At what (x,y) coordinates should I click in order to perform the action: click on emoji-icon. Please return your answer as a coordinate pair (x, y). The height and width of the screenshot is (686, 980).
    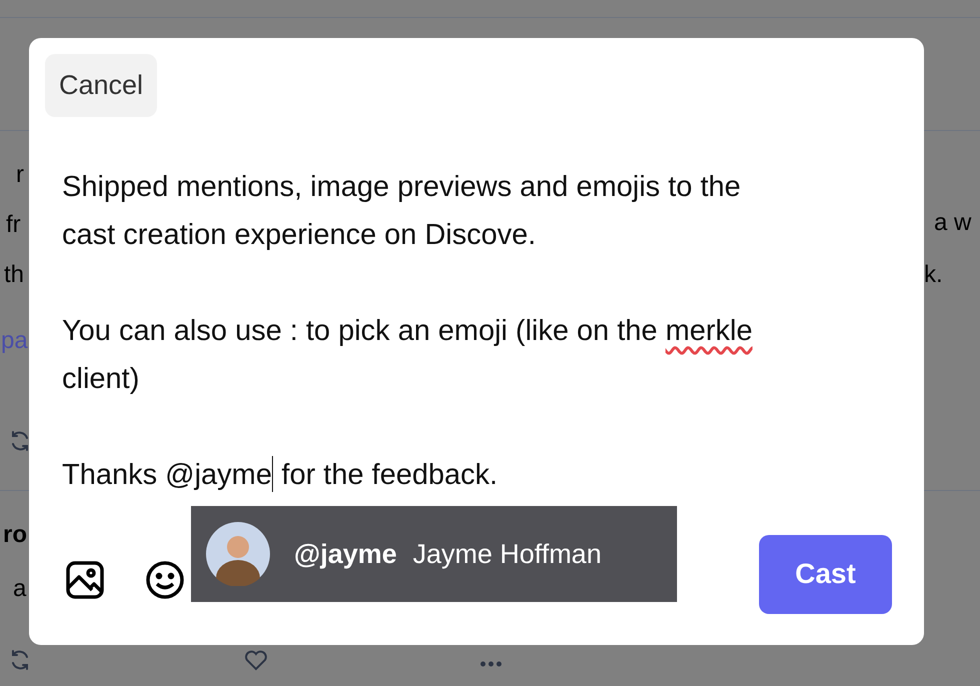
    Looking at the image, I should click on (165, 580).